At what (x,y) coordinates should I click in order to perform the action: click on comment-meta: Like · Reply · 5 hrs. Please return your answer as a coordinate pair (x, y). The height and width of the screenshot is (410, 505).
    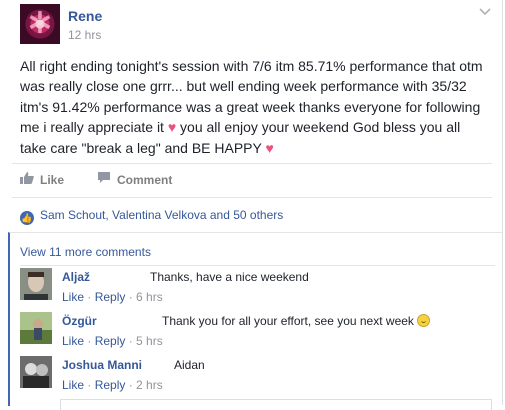
    Looking at the image, I should click on (112, 341).